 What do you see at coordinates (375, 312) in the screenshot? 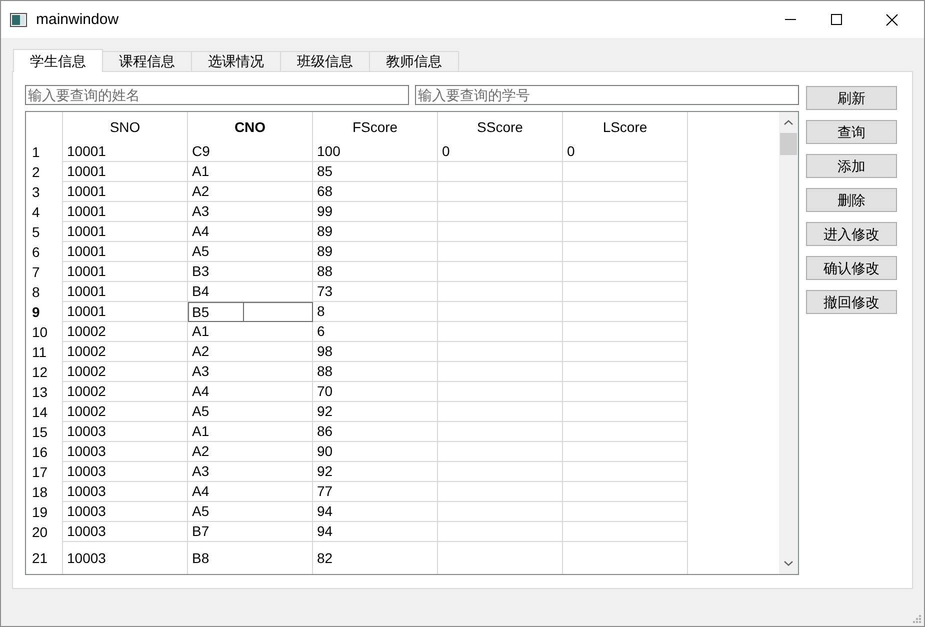
I see `table-cell: 8` at bounding box center [375, 312].